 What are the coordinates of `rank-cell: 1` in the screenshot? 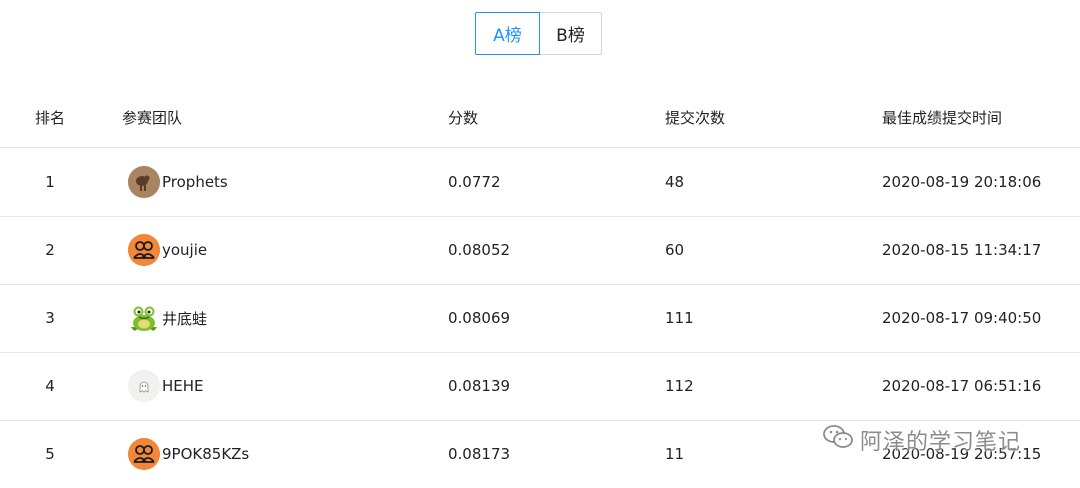 It's located at (50, 182).